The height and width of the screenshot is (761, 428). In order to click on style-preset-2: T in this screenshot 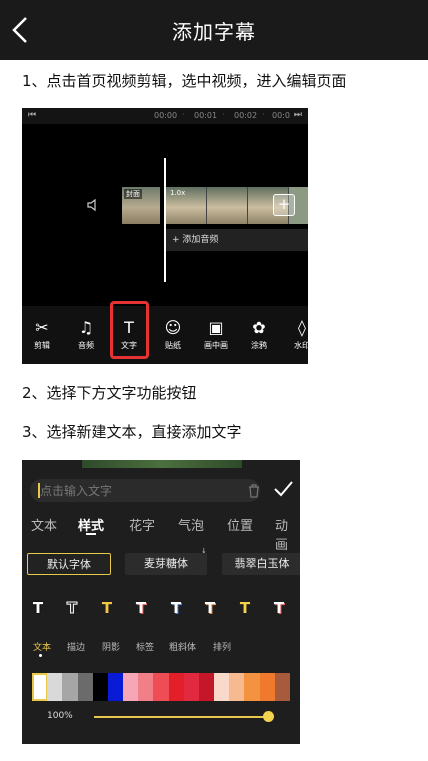, I will do `click(72, 608)`.